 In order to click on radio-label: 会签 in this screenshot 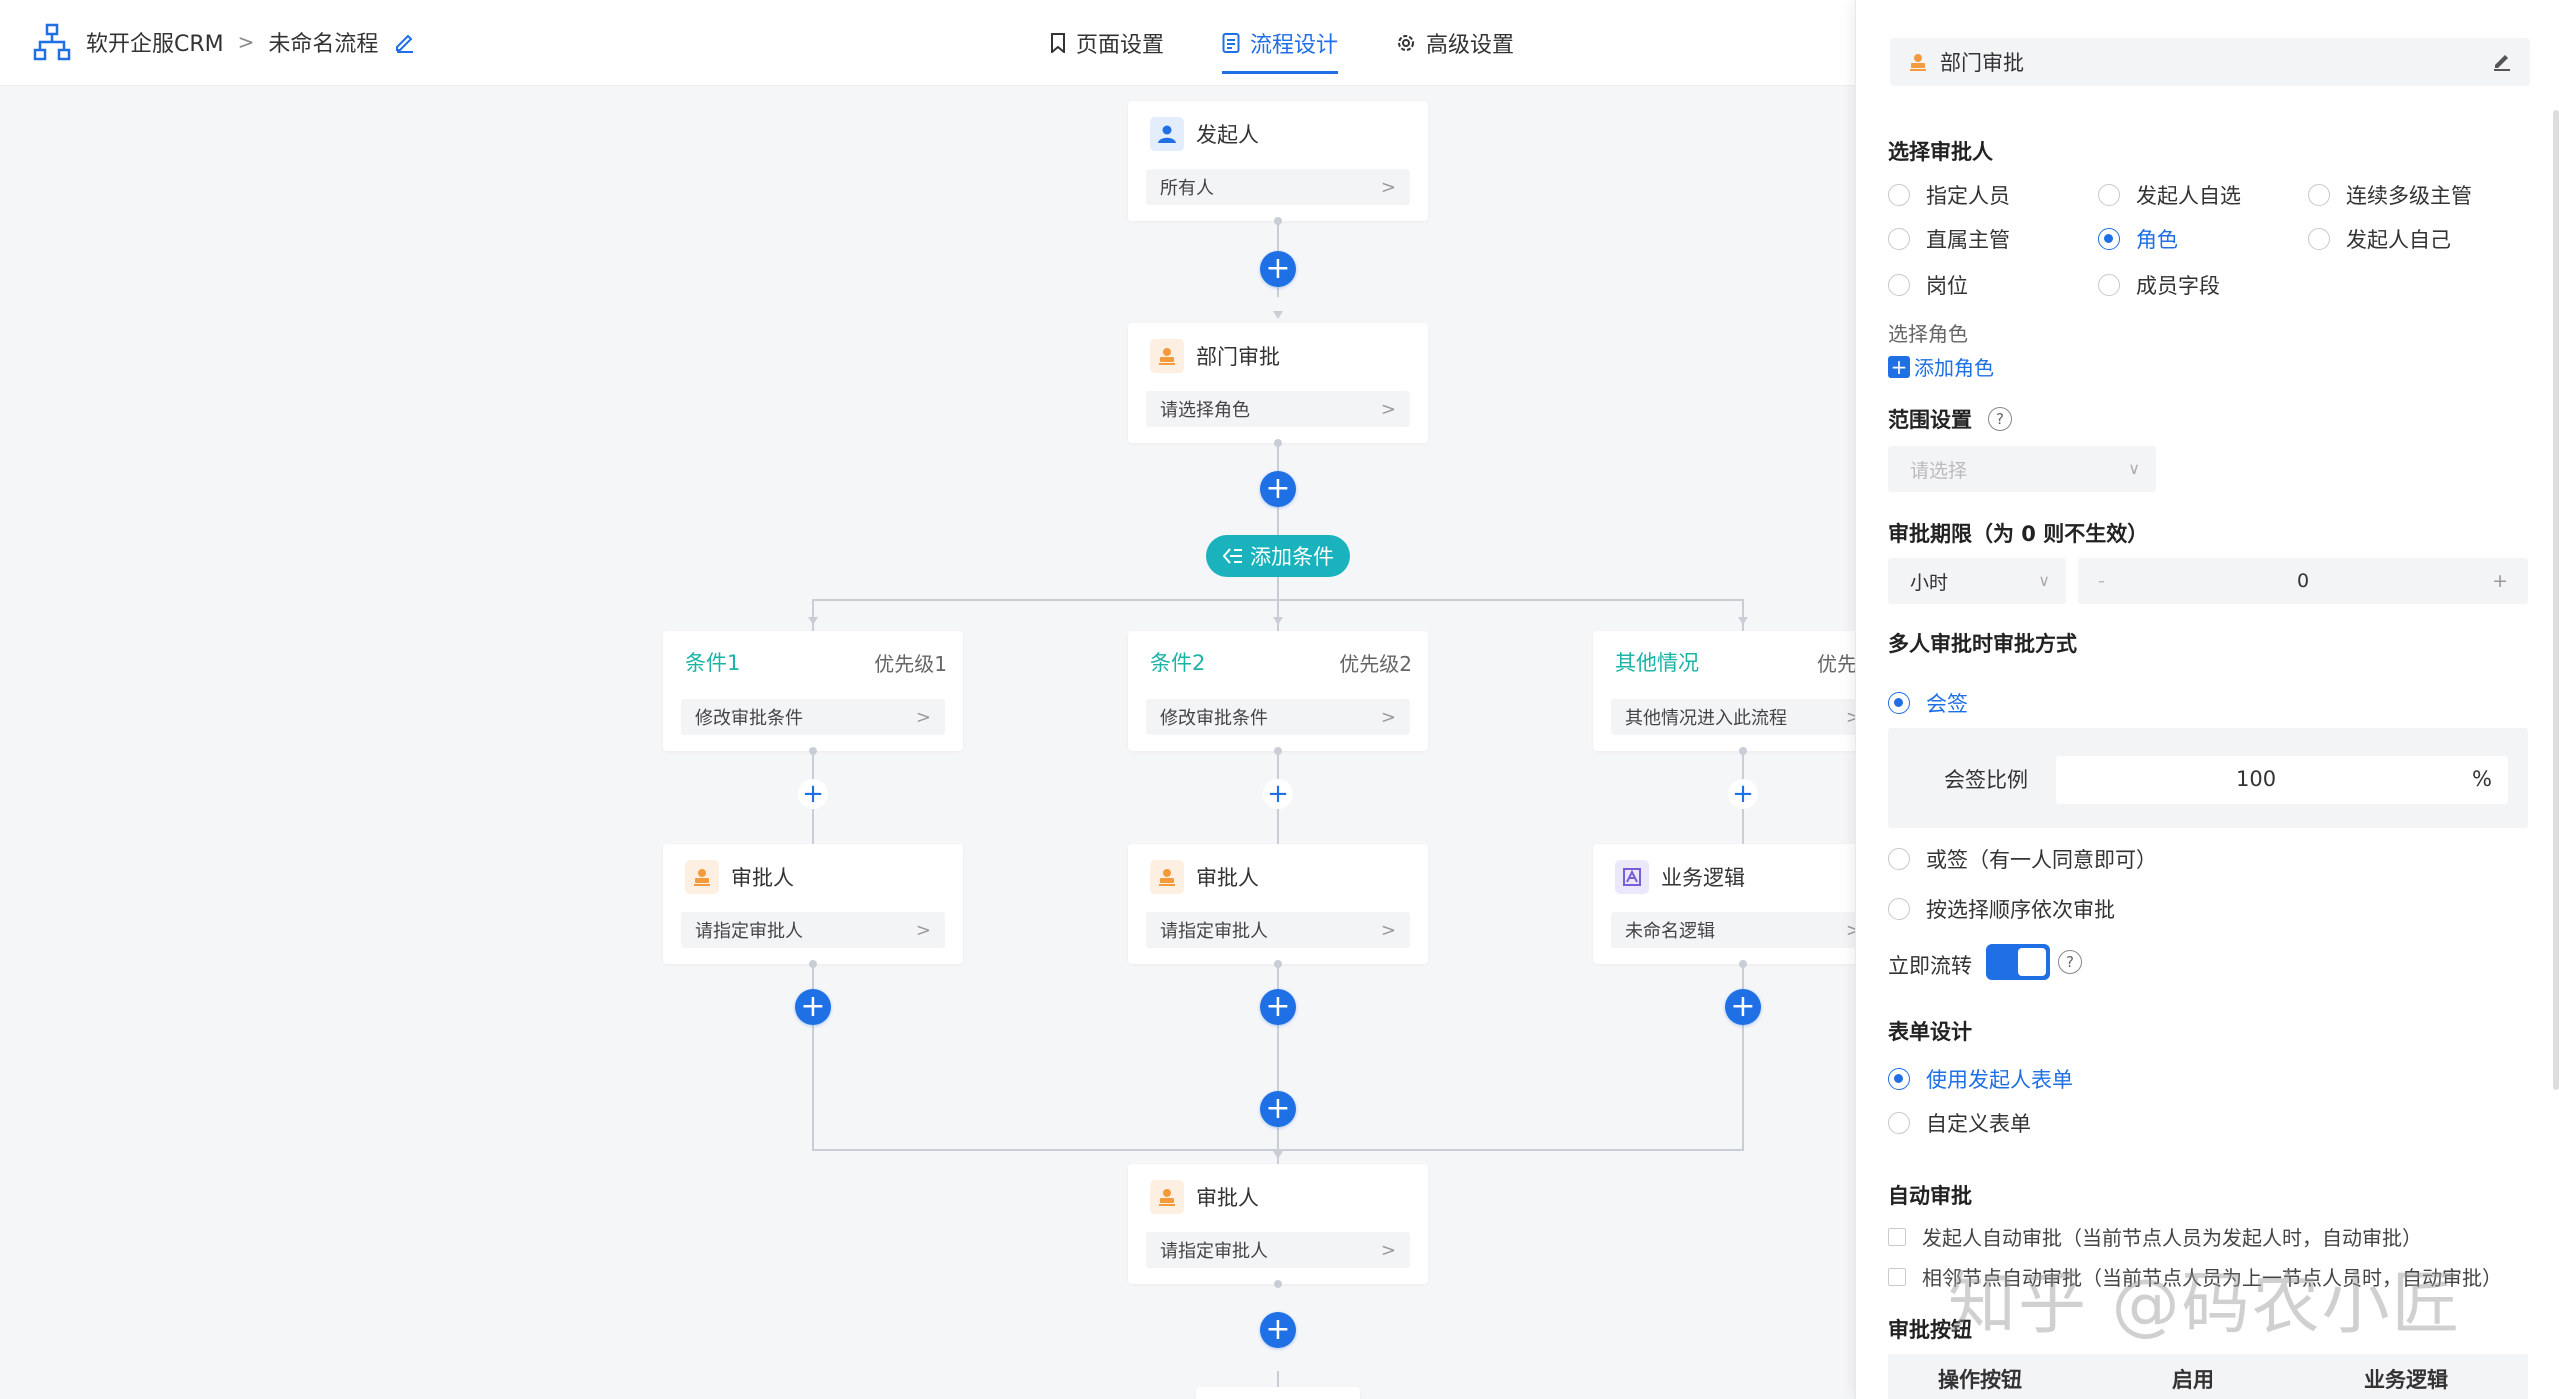, I will do `click(1947, 704)`.